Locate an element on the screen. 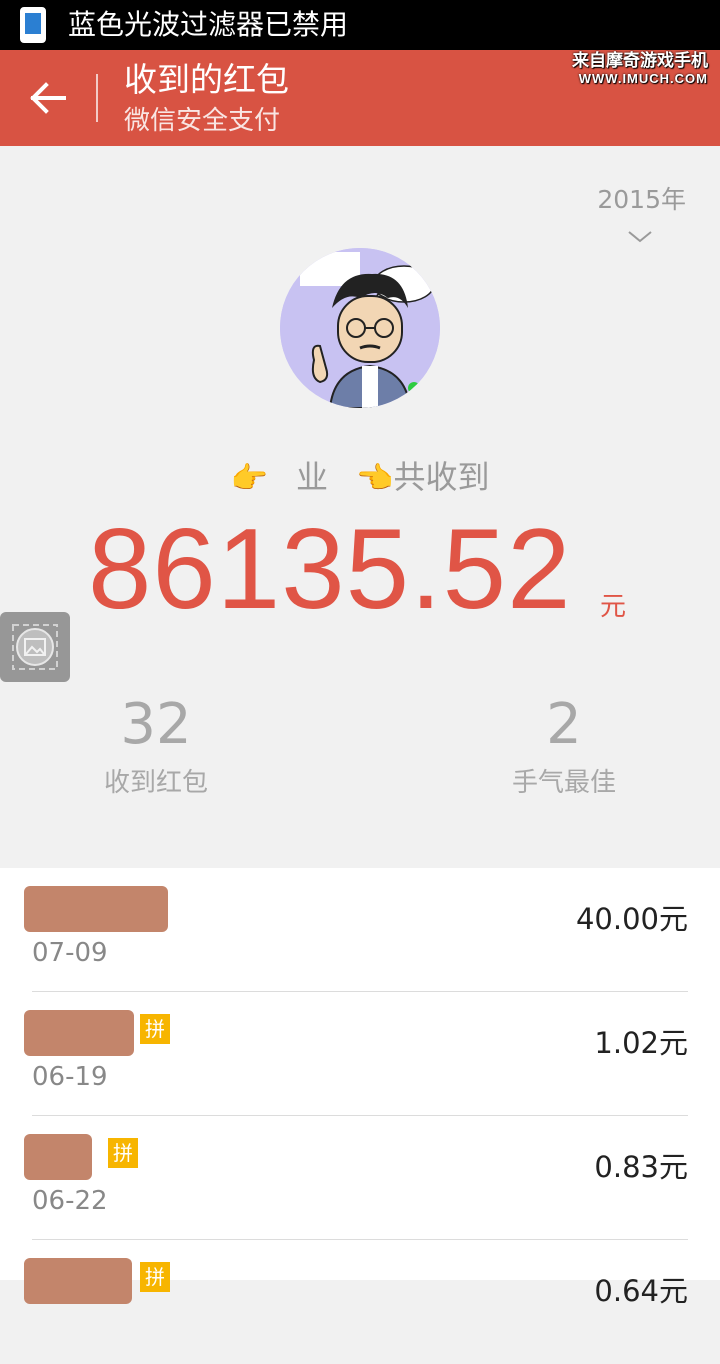  status-bar: 蓝色光波过滤器已禁用 is located at coordinates (360, 25).